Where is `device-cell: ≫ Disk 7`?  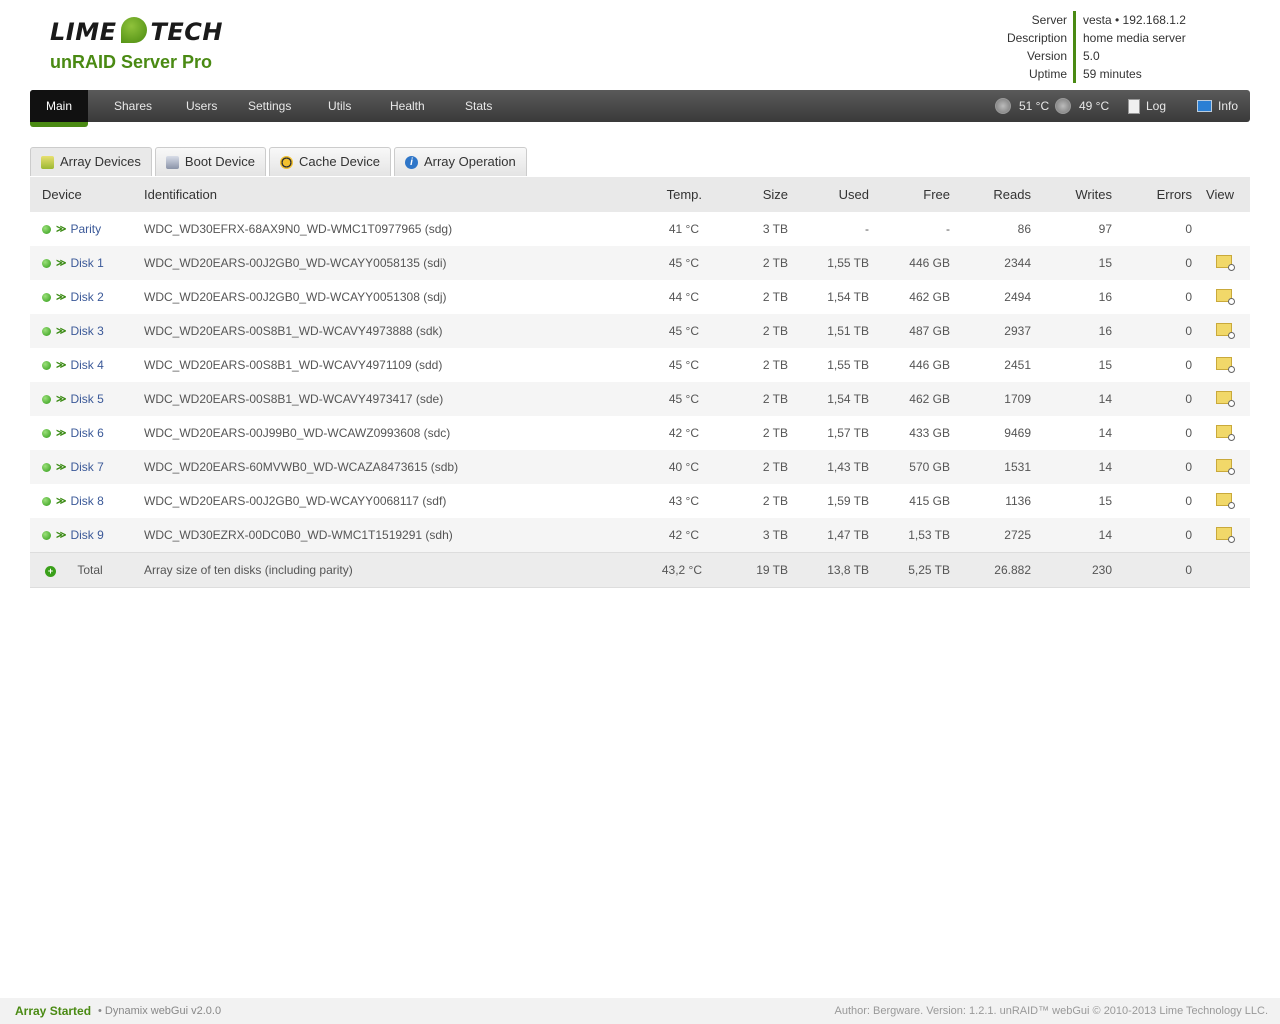 device-cell: ≫ Disk 7 is located at coordinates (86, 467).